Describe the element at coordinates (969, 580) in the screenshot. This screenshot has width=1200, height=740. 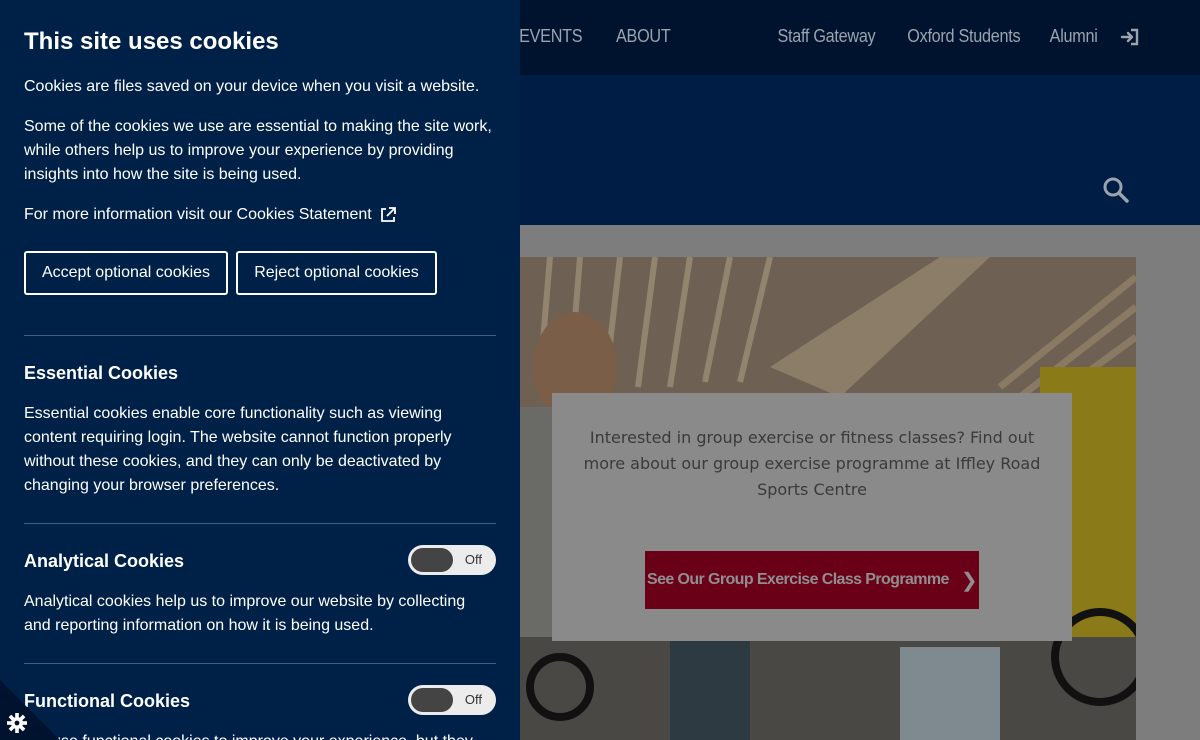
I see `chevron-right-icon: ❯` at that location.